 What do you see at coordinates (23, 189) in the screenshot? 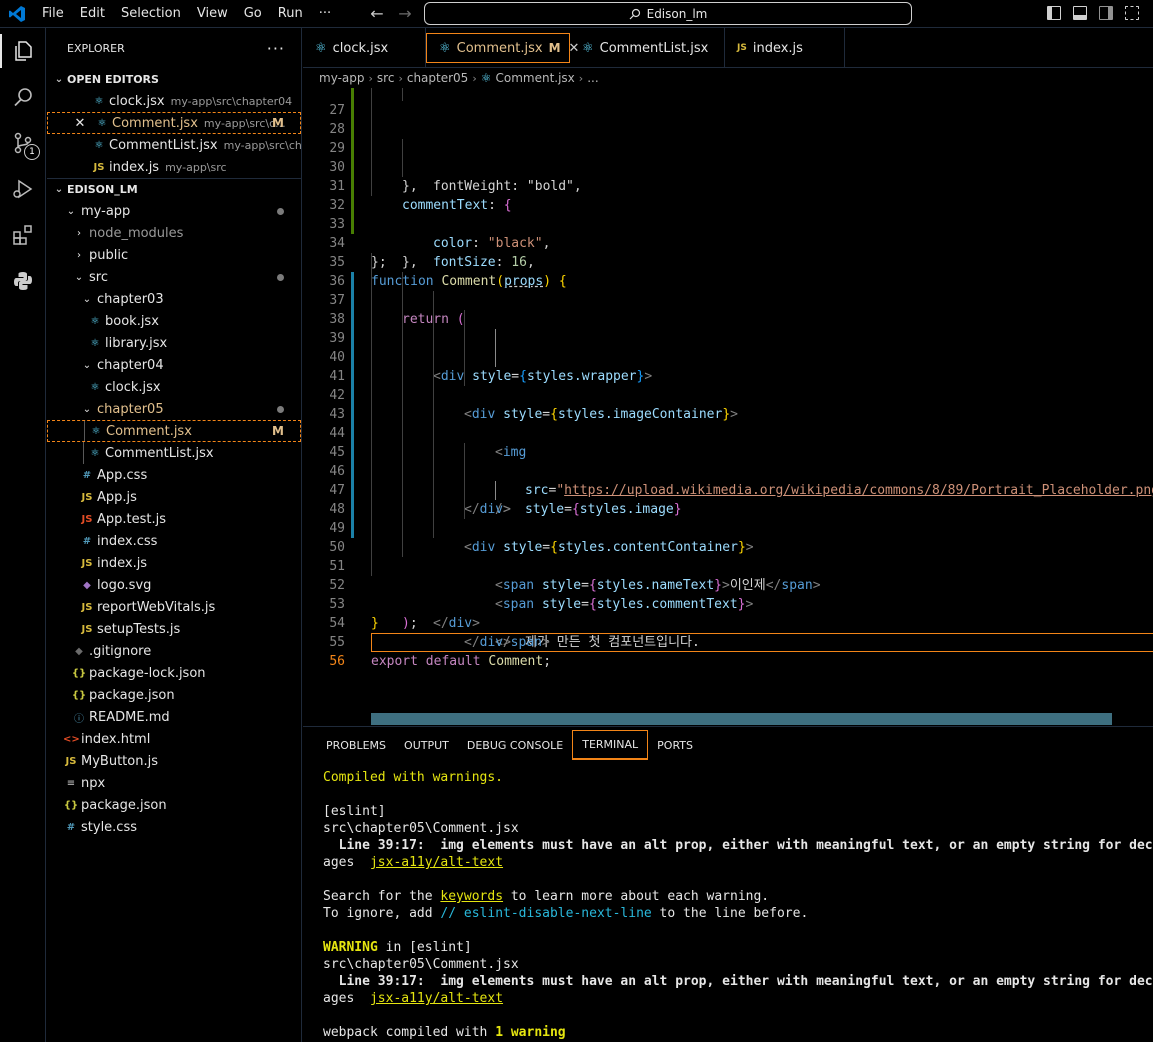
I see `run-debug-icon` at bounding box center [23, 189].